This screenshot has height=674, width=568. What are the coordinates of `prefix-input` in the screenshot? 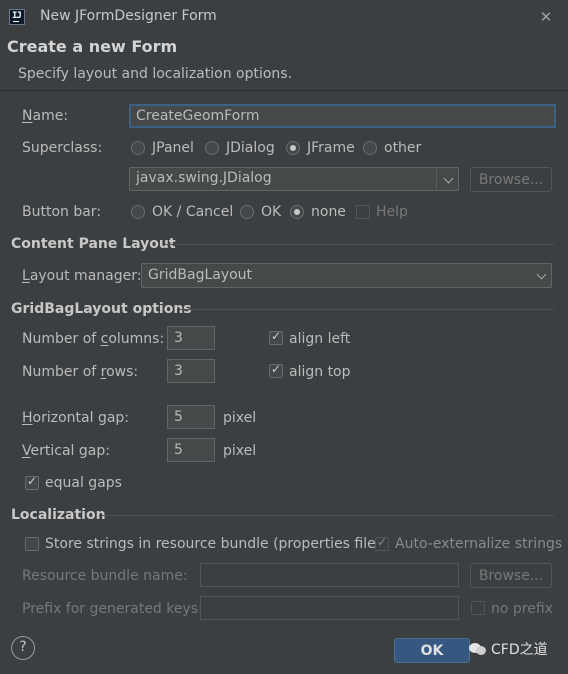 It's located at (329, 608).